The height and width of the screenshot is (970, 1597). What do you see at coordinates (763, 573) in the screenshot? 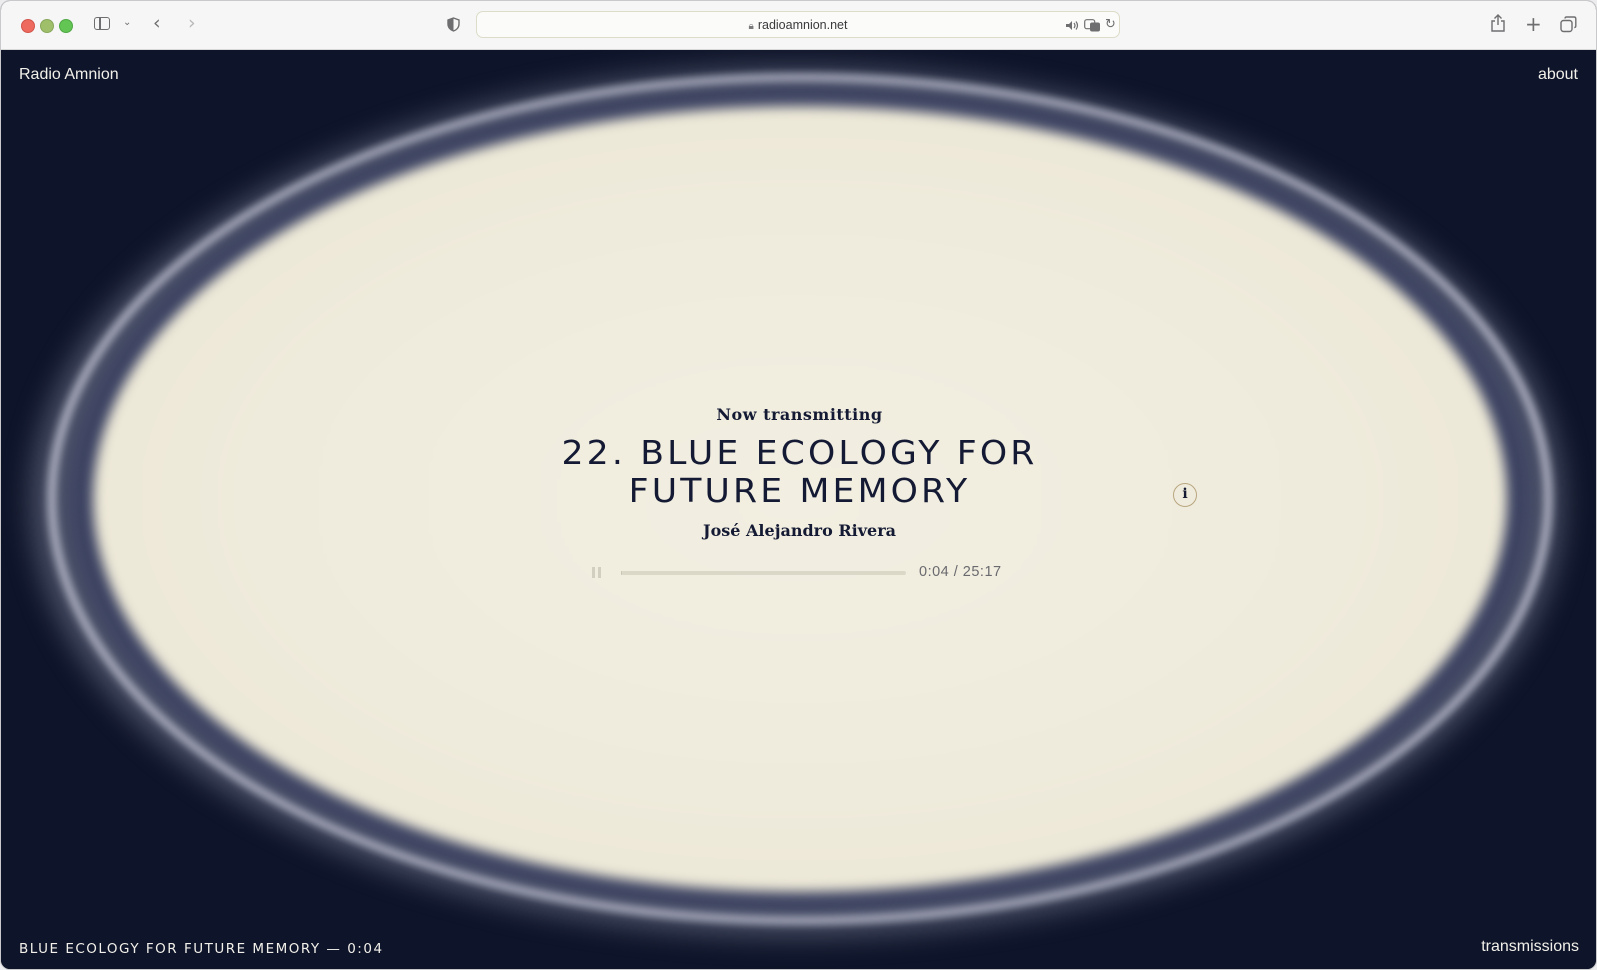
I see `progress-track` at bounding box center [763, 573].